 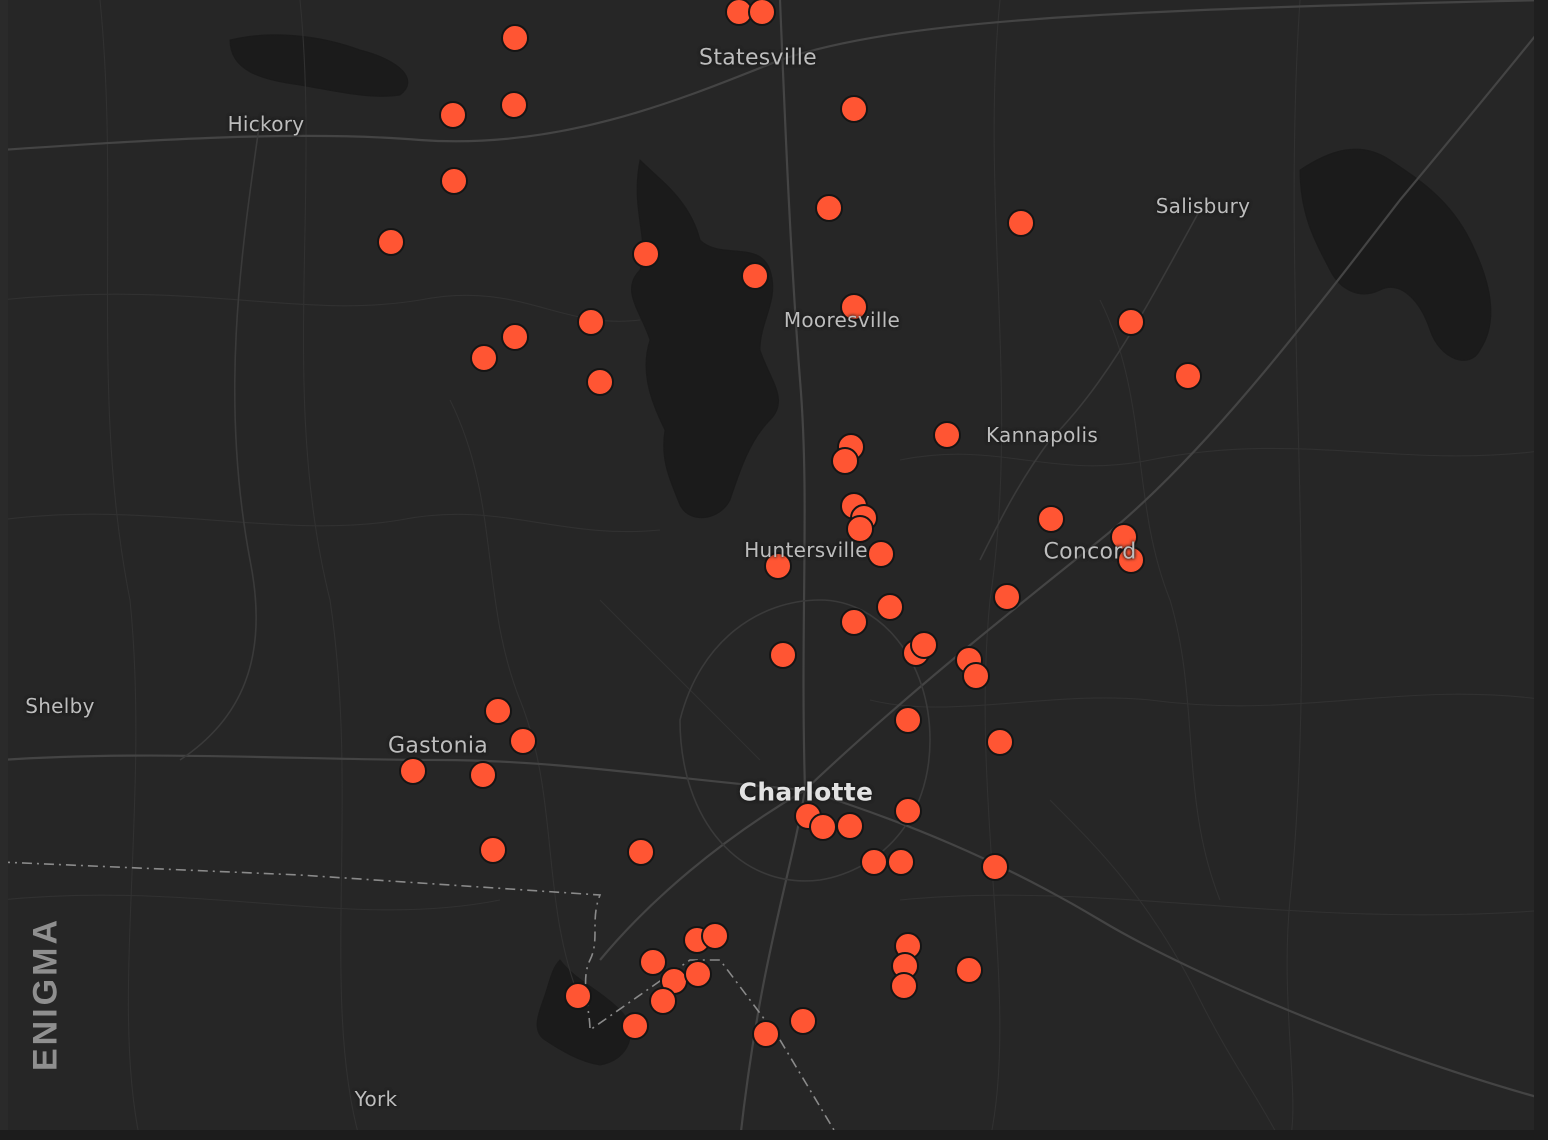 I want to click on city-label-hickory: Hickory, so click(x=266, y=124).